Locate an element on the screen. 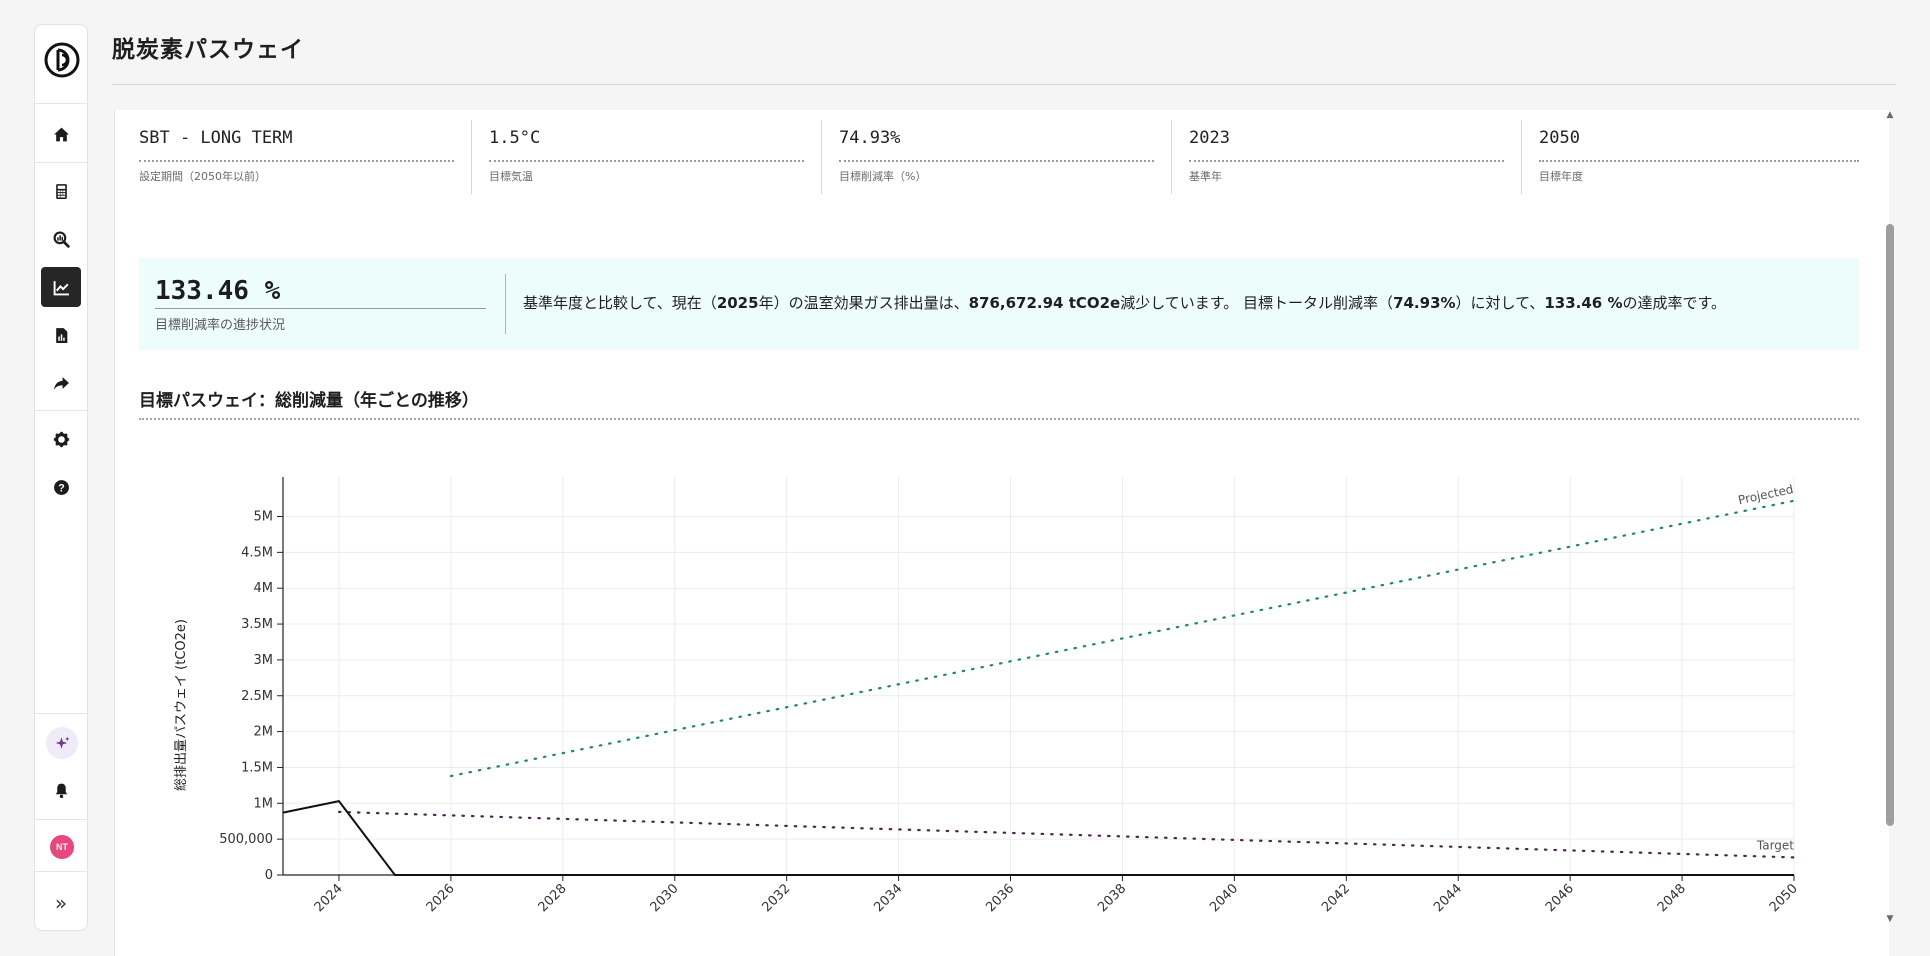 The height and width of the screenshot is (956, 1930). param-label: 目標年度 is located at coordinates (1561, 176).